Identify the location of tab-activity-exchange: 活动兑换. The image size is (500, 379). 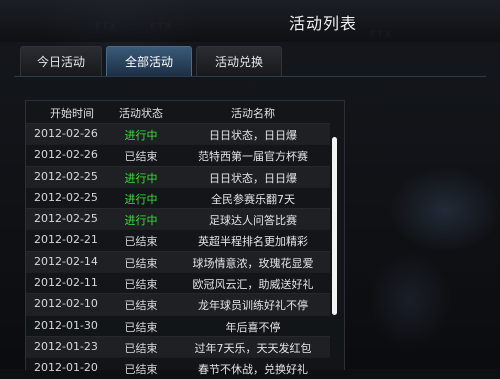
(239, 61).